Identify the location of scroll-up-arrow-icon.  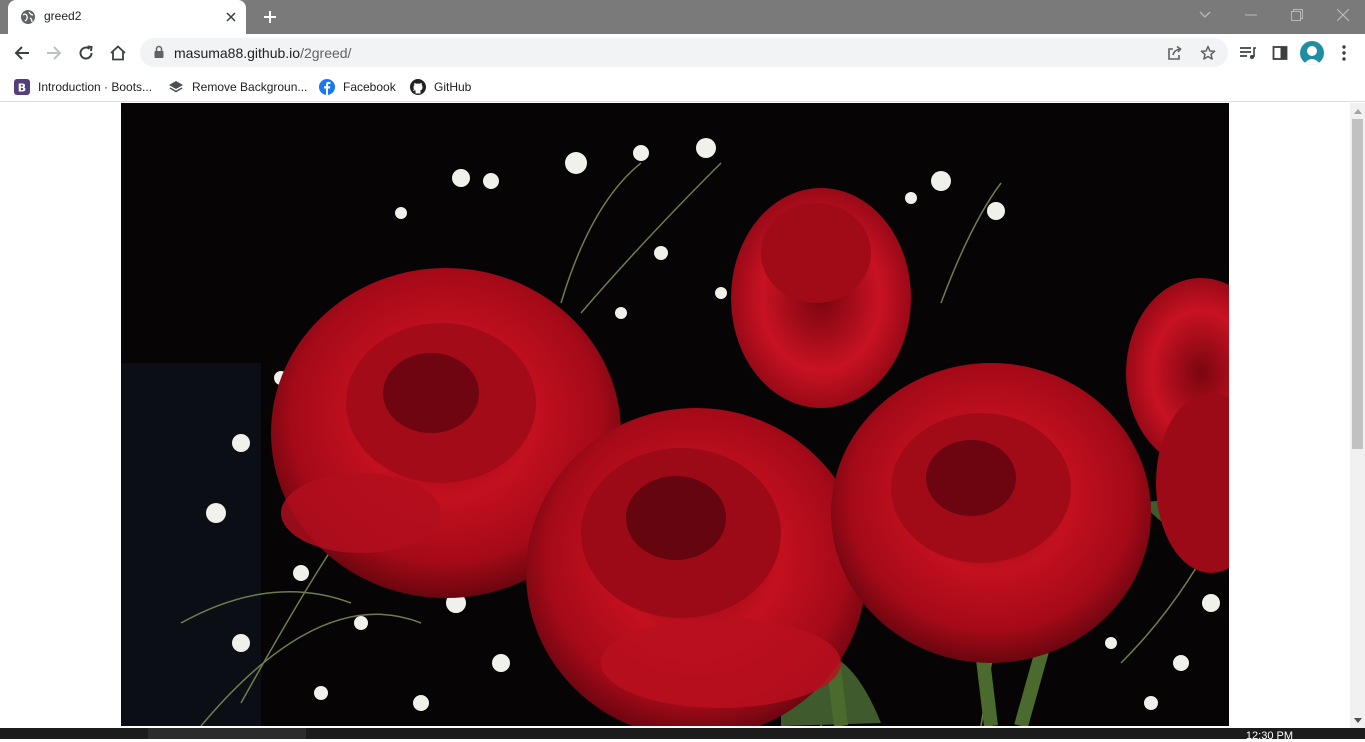
(1357, 111).